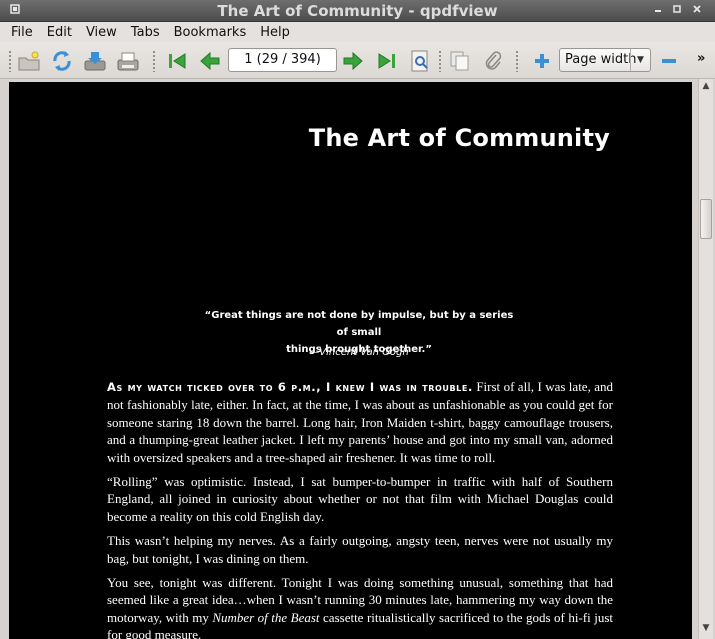 The height and width of the screenshot is (639, 715). What do you see at coordinates (29, 61) in the screenshot?
I see `open-icon` at bounding box center [29, 61].